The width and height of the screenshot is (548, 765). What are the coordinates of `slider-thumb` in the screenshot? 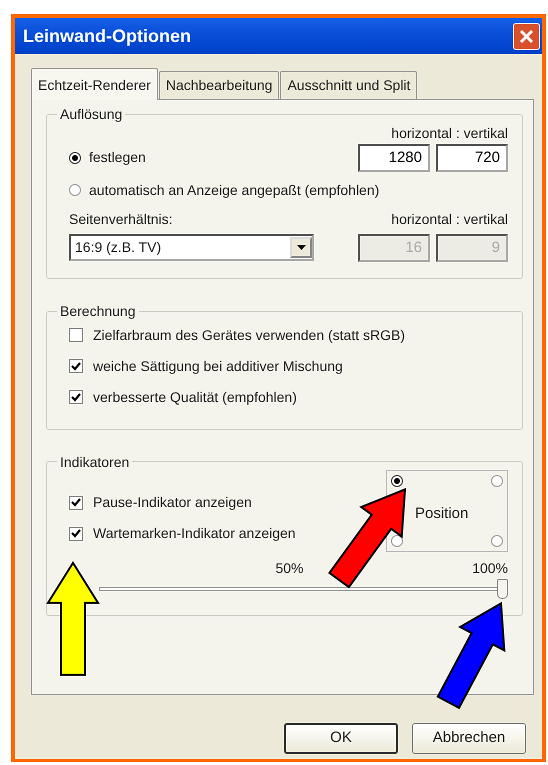 It's located at (502, 589).